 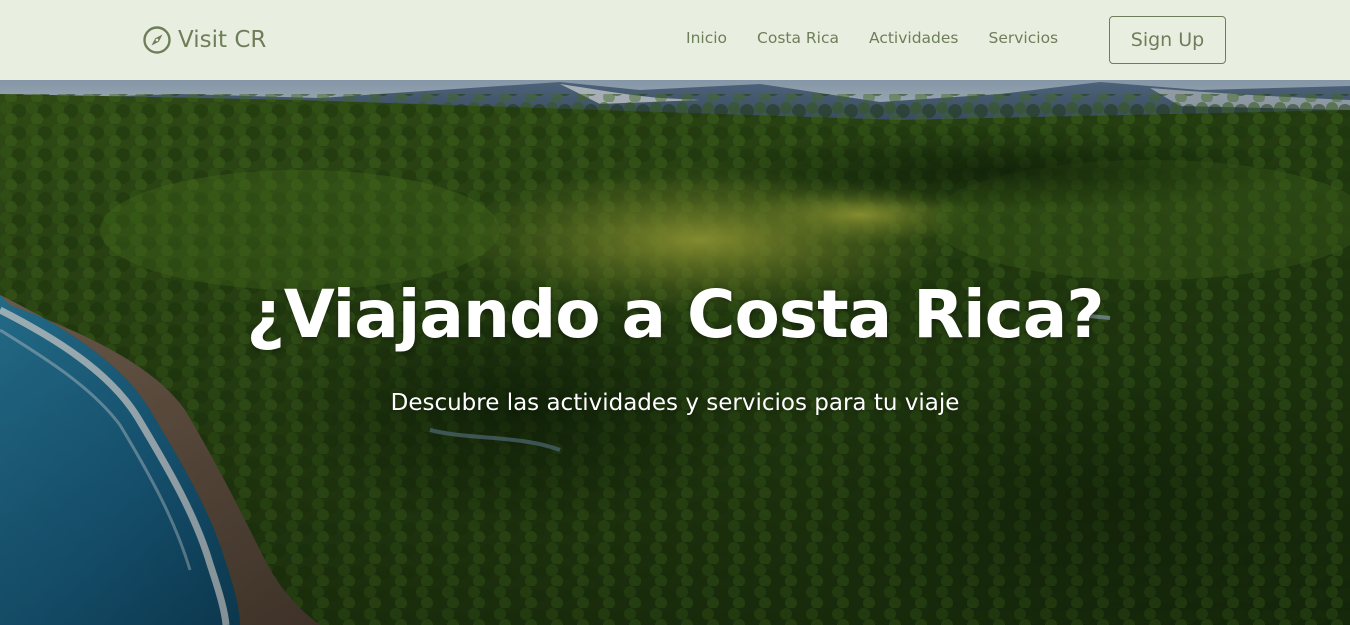 I want to click on main-nav: Inicio Costa Rica Actividades Servicios, so click(x=887, y=38).